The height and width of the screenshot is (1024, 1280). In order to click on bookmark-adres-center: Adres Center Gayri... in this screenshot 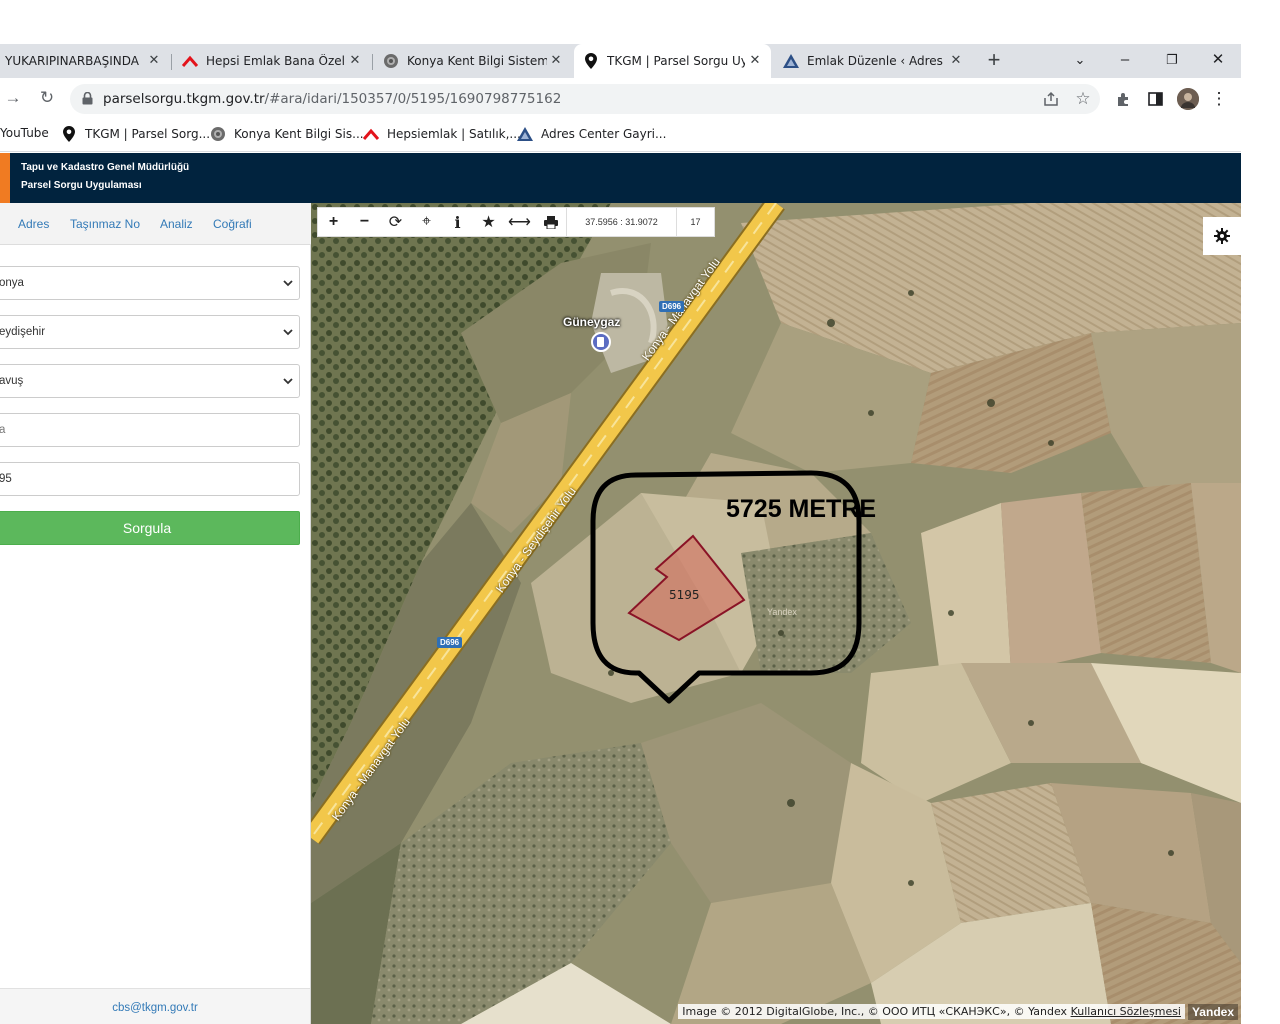, I will do `click(591, 134)`.